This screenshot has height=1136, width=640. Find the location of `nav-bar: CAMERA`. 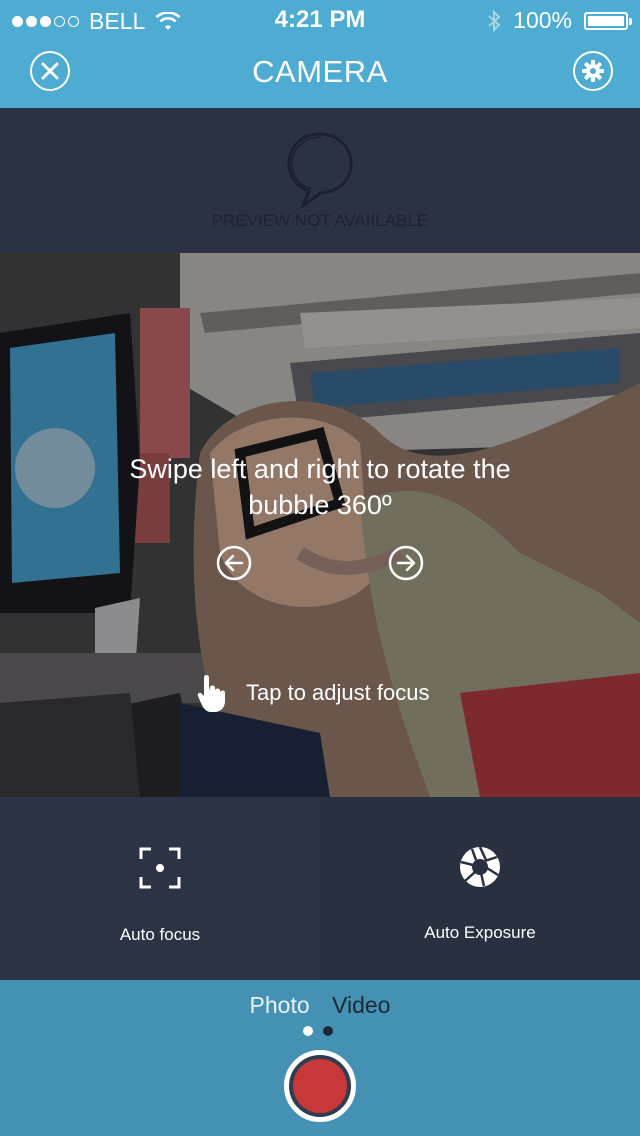

nav-bar: CAMERA is located at coordinates (320, 74).